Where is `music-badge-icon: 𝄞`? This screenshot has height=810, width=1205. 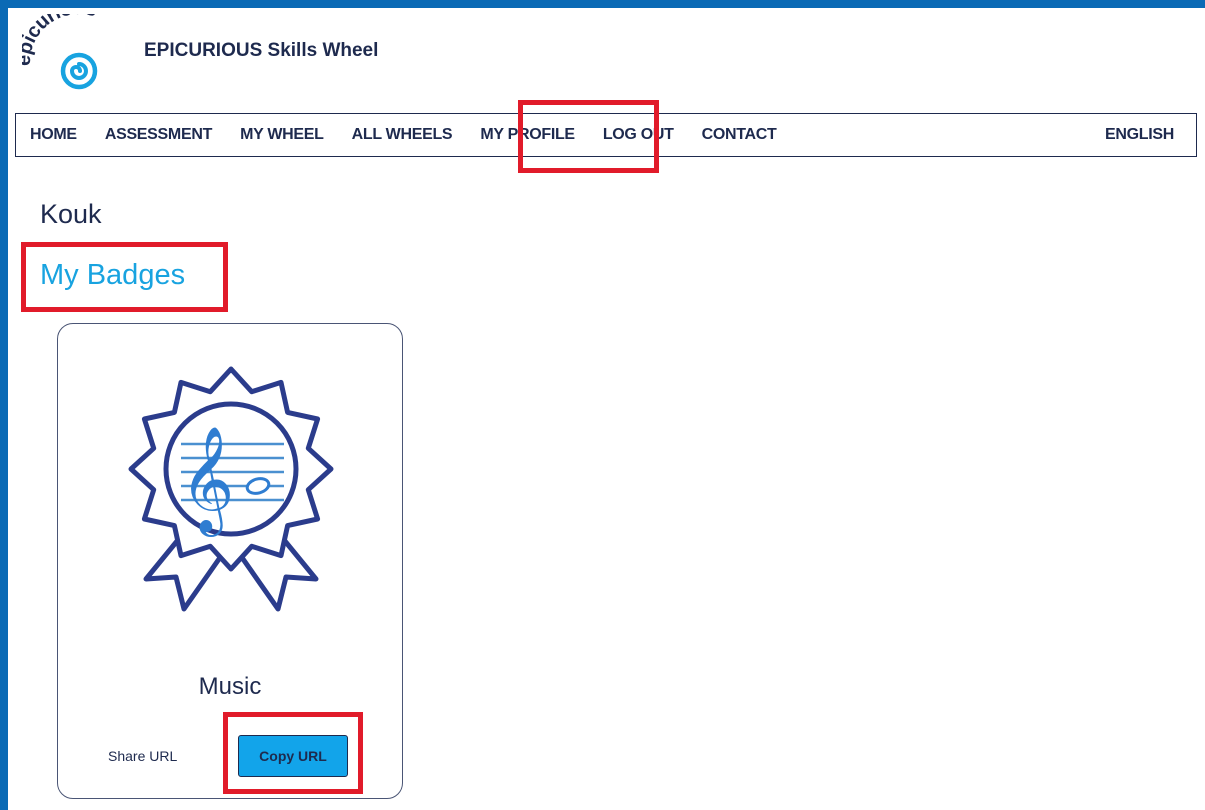
music-badge-icon: 𝄞 is located at coordinates (231, 489).